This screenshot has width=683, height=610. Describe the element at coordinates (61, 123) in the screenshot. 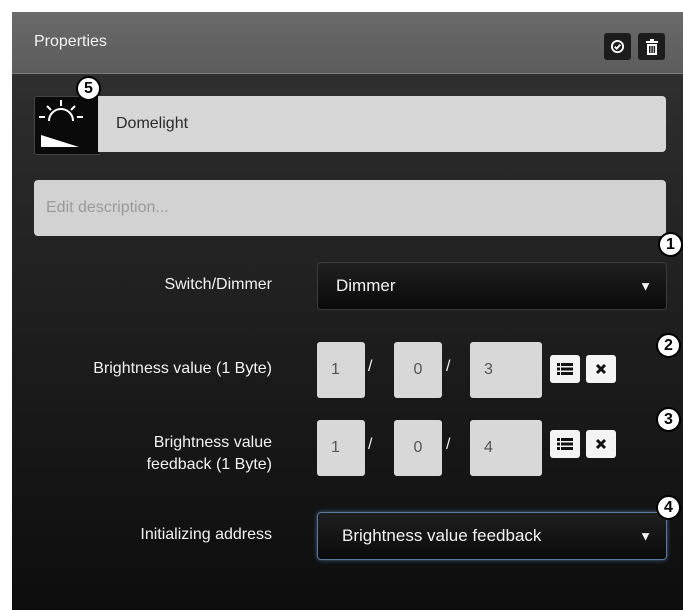

I see `dimmable-light-icon` at that location.